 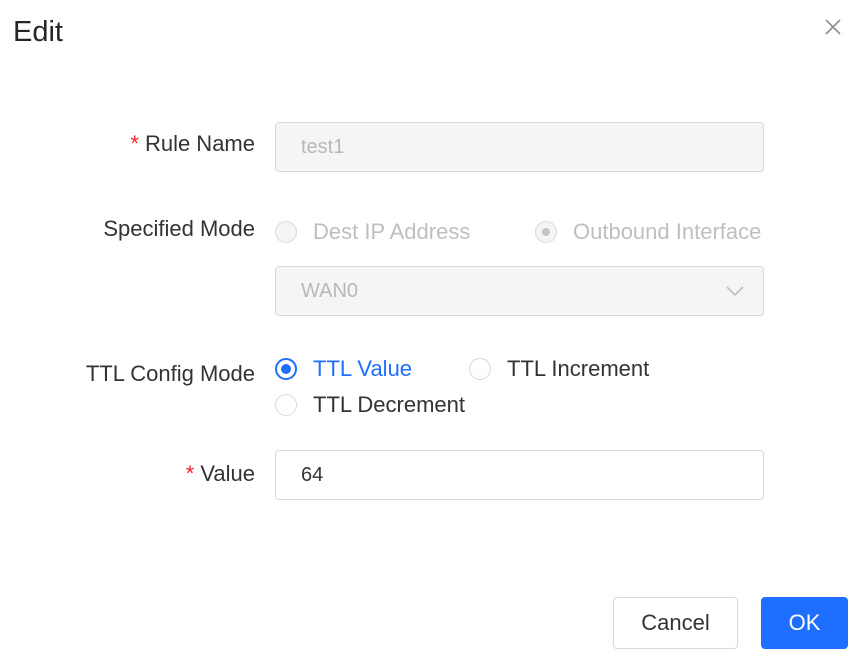 What do you see at coordinates (519, 147) in the screenshot?
I see `rule-name-input: test1` at bounding box center [519, 147].